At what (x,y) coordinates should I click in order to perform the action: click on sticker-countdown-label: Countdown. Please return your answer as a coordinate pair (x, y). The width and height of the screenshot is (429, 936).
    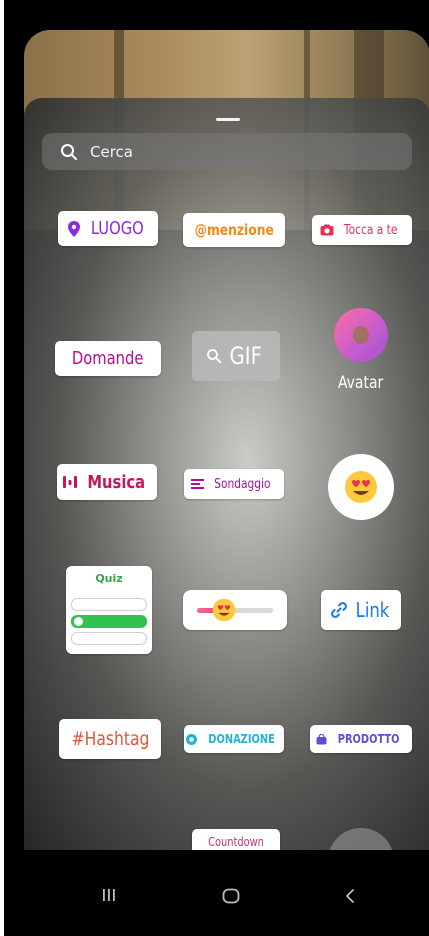
    Looking at the image, I should click on (236, 842).